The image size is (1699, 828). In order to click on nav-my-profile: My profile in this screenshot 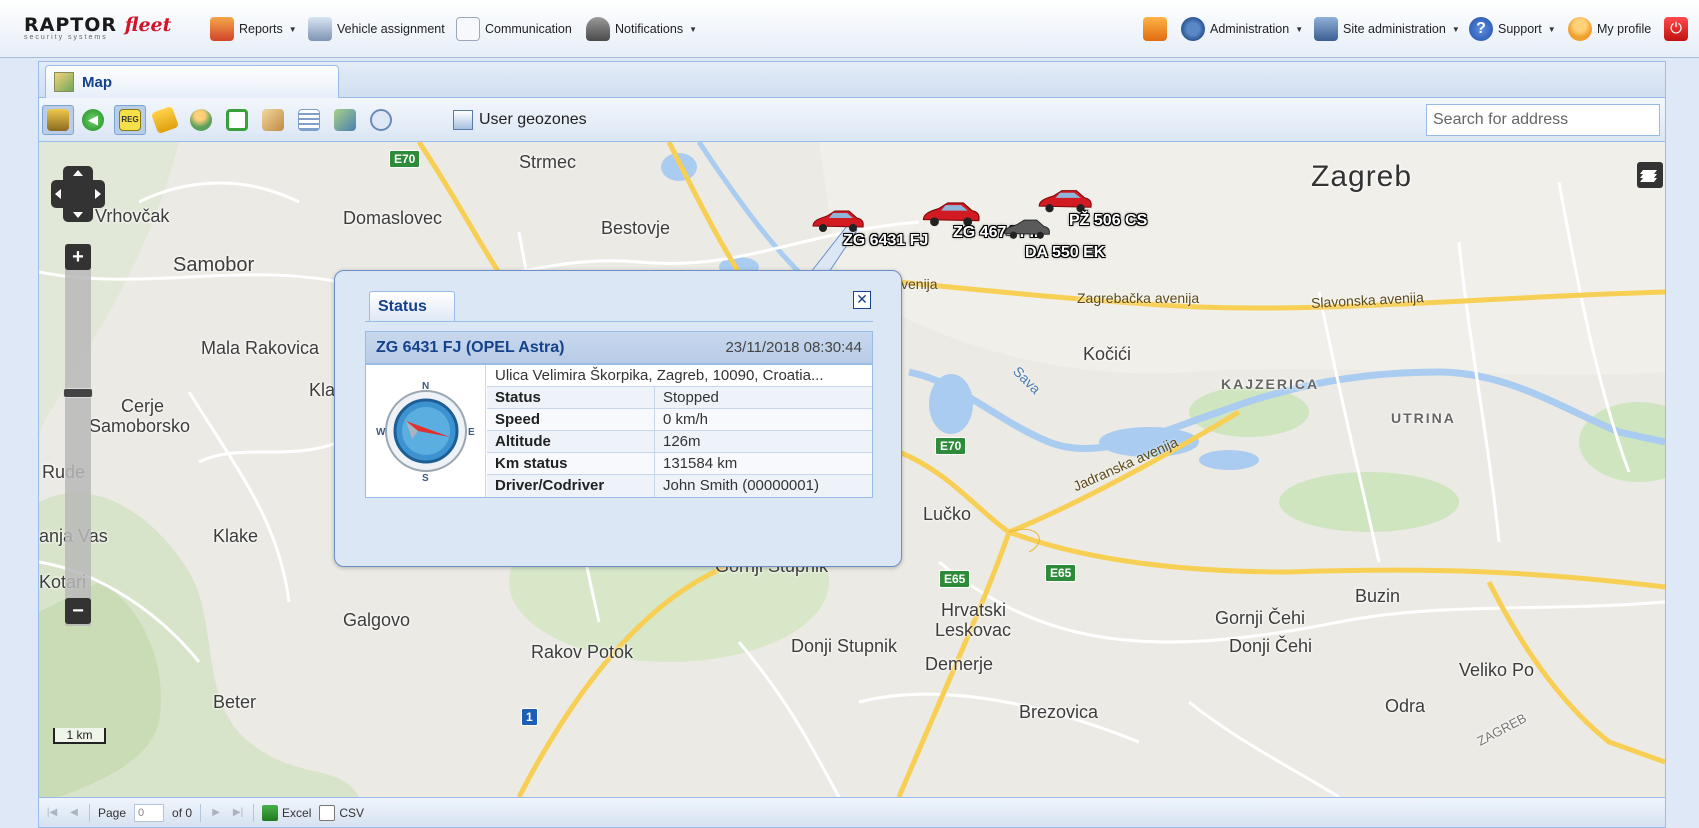, I will do `click(1609, 29)`.